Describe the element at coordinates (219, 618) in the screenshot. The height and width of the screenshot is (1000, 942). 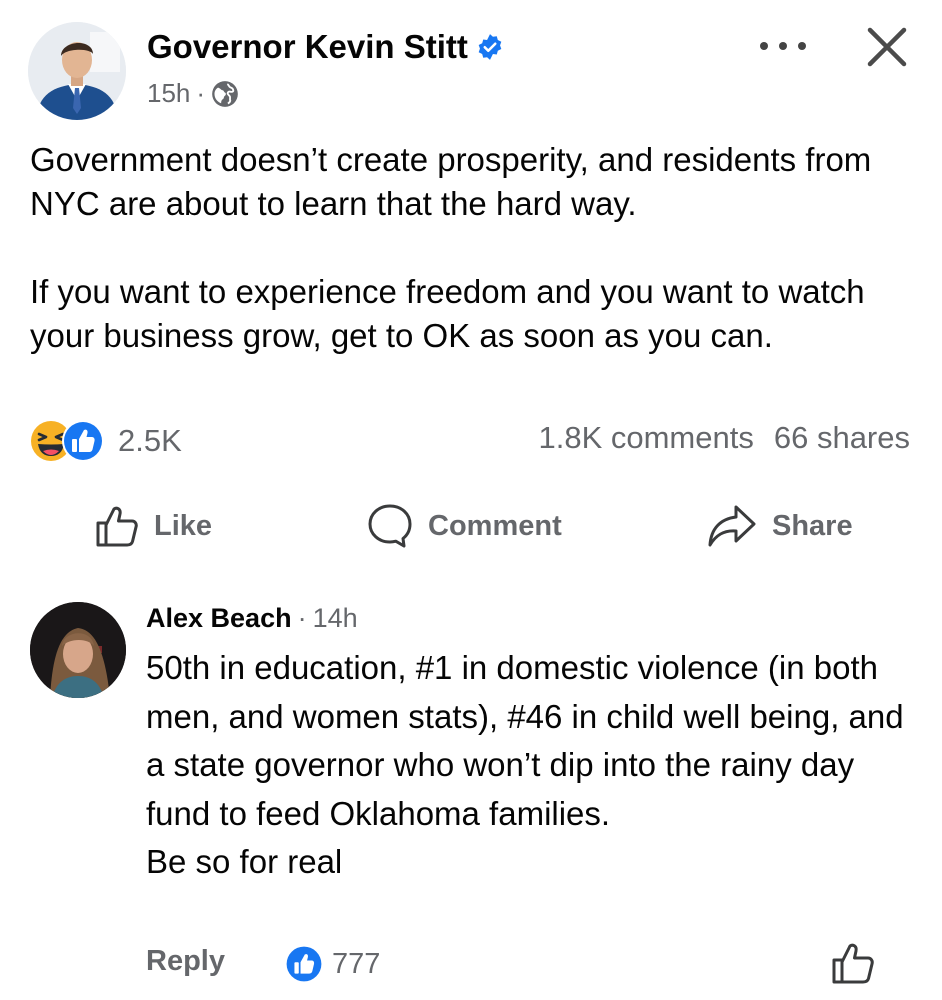
I see `commenter-name: Alex Beach` at that location.